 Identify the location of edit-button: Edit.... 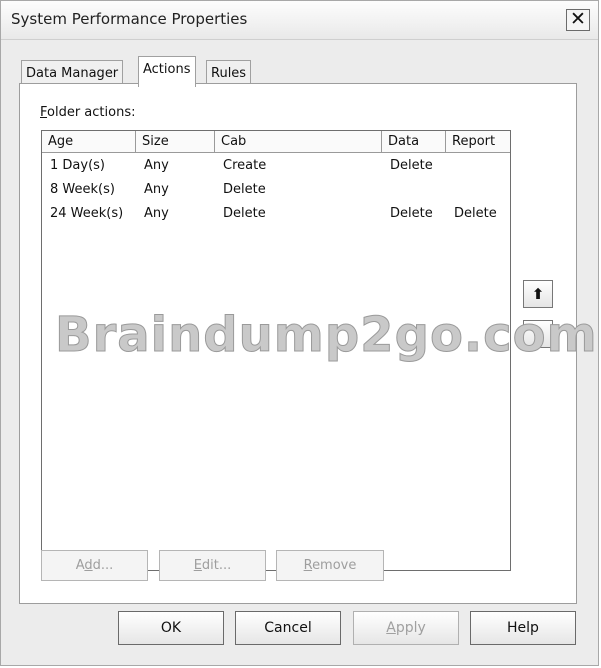
(212, 565).